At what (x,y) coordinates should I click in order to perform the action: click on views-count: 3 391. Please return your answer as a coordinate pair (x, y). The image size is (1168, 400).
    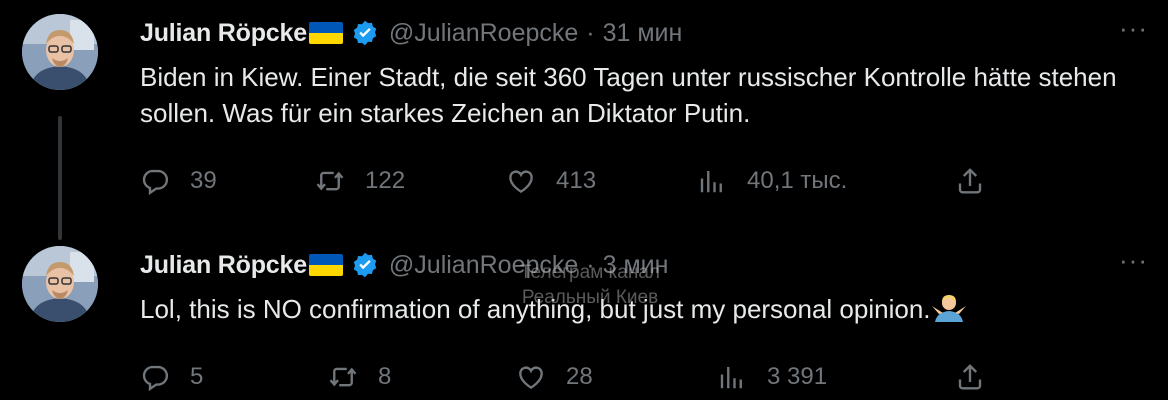
    Looking at the image, I should click on (797, 376).